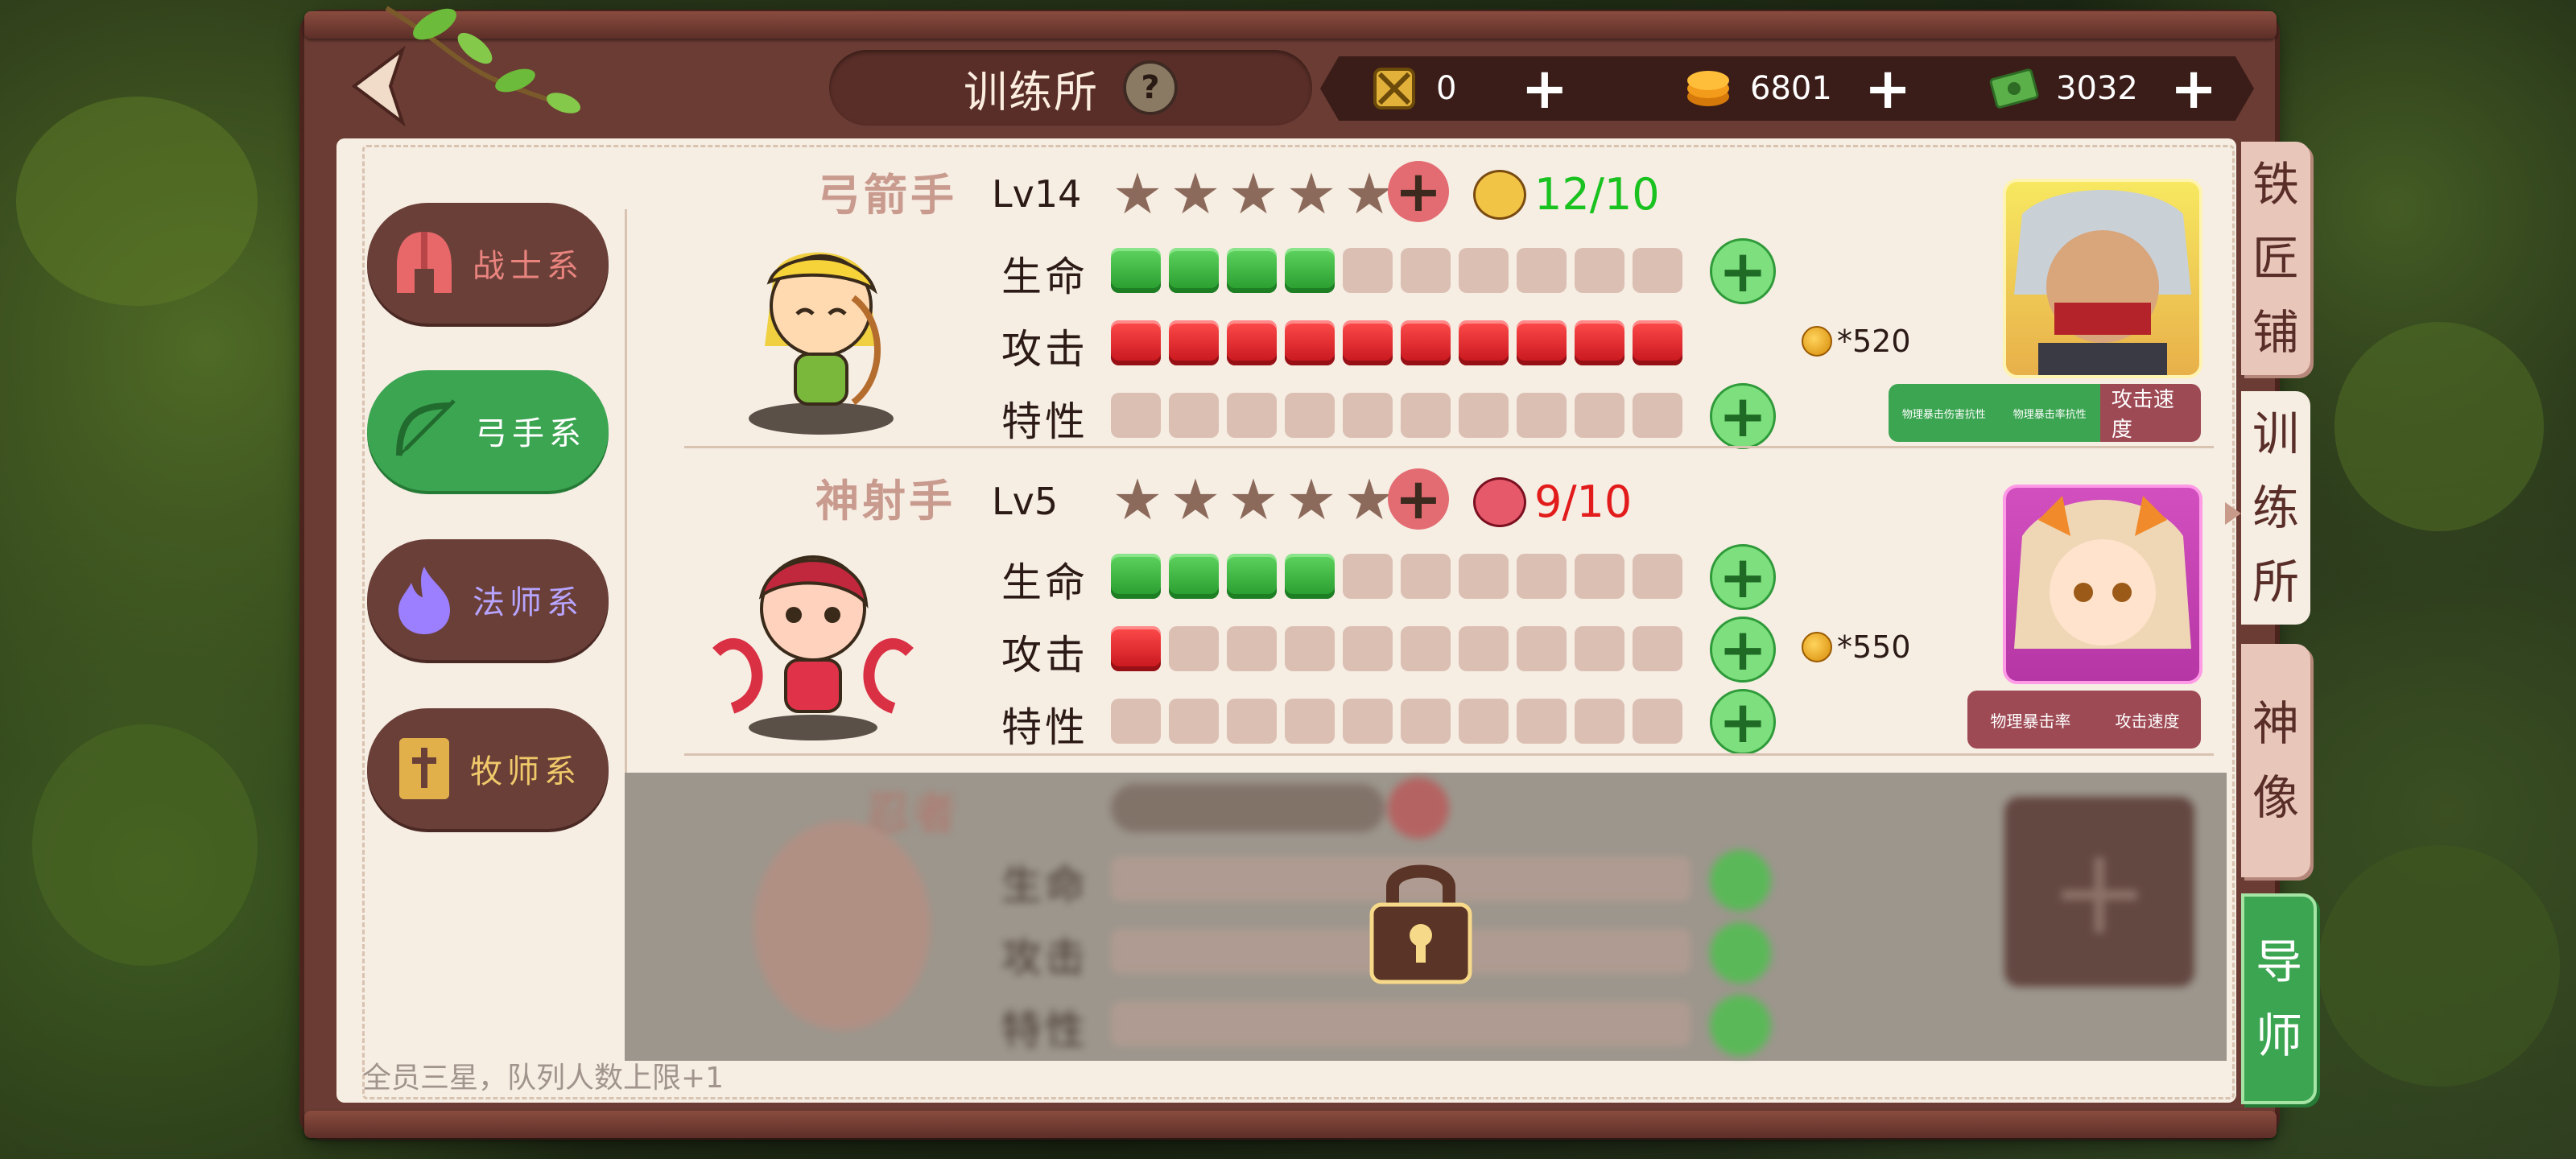 Image resolution: width=2576 pixels, height=1159 pixels. I want to click on tab-char: 像, so click(2275, 797).